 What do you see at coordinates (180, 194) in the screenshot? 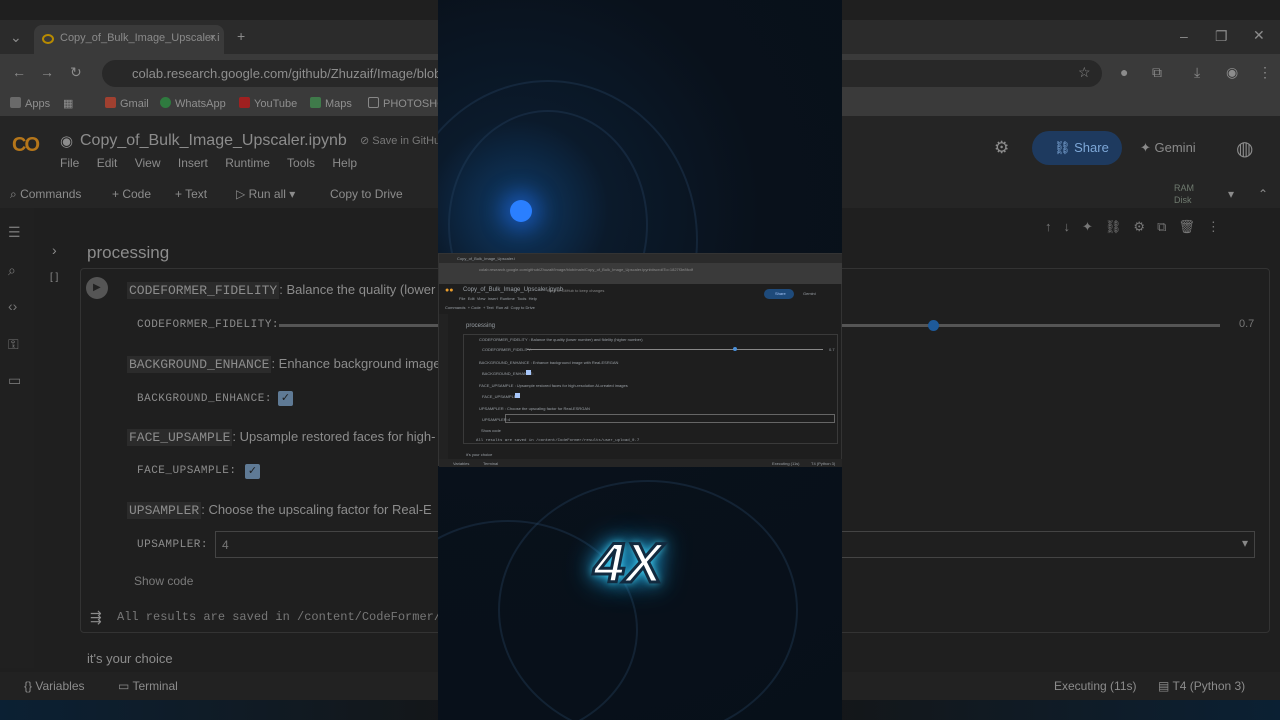
I see `plus-icon: +` at bounding box center [180, 194].